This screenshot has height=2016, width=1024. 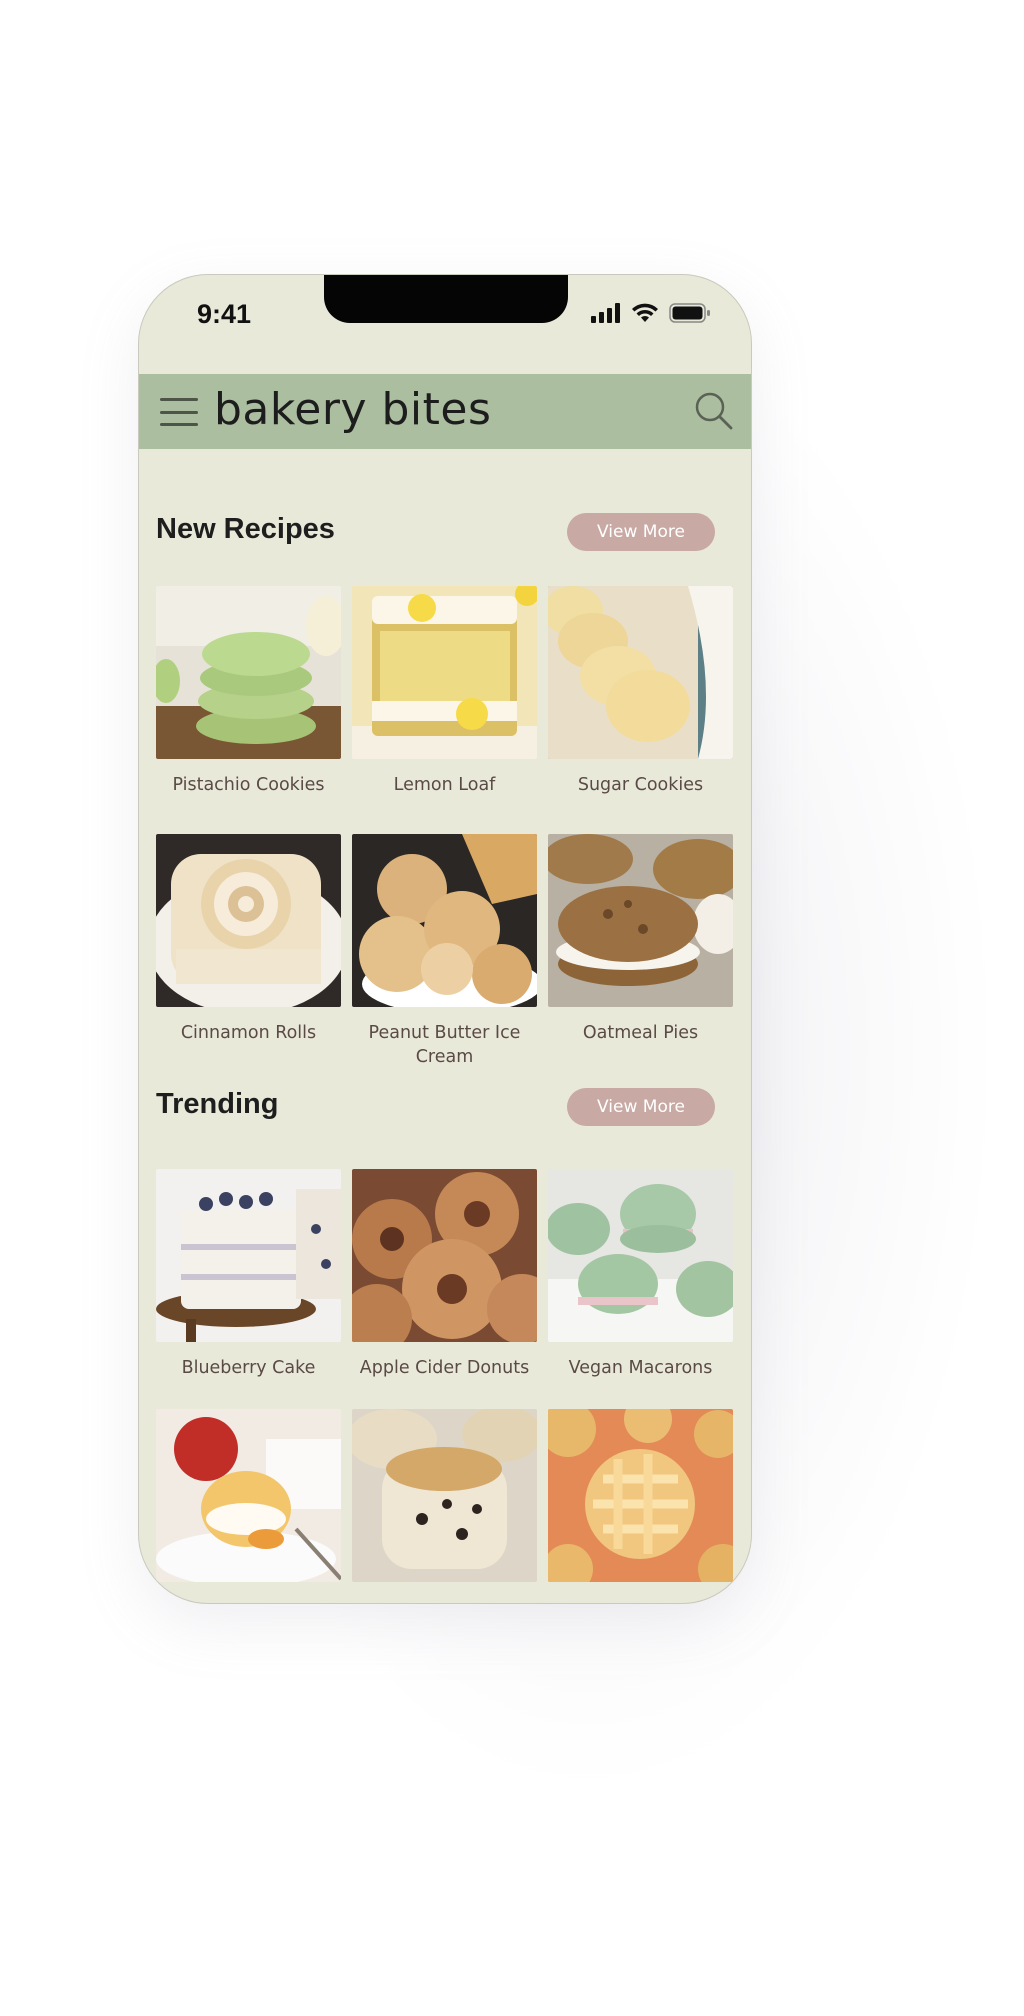 What do you see at coordinates (444, 1045) in the screenshot?
I see `recipe-name: Peanut Butter Ice Cream` at bounding box center [444, 1045].